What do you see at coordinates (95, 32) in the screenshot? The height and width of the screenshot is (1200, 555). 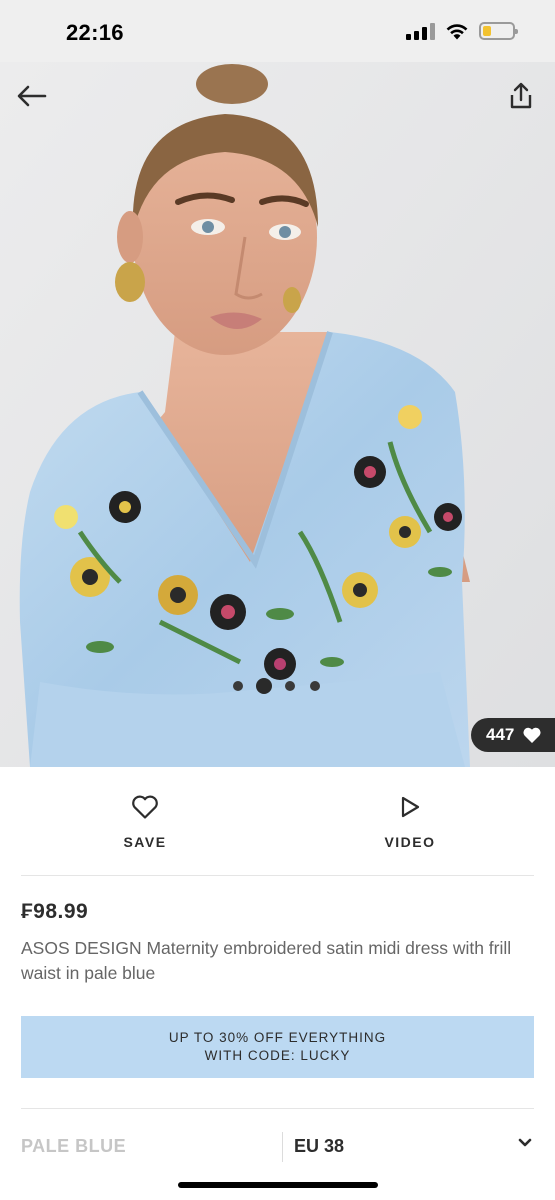 I see `status-time: 22:16` at bounding box center [95, 32].